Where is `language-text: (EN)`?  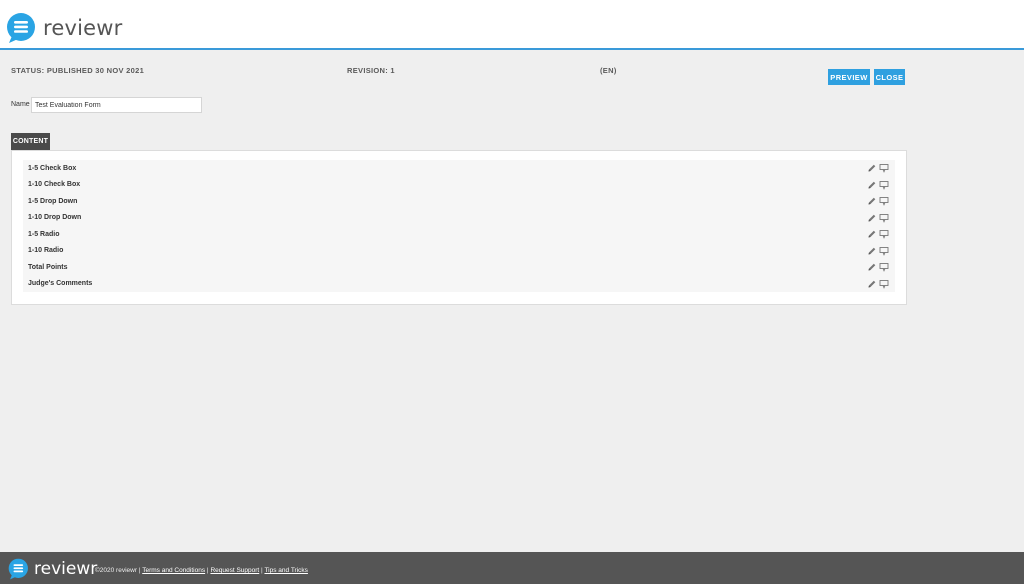
language-text: (EN) is located at coordinates (608, 70).